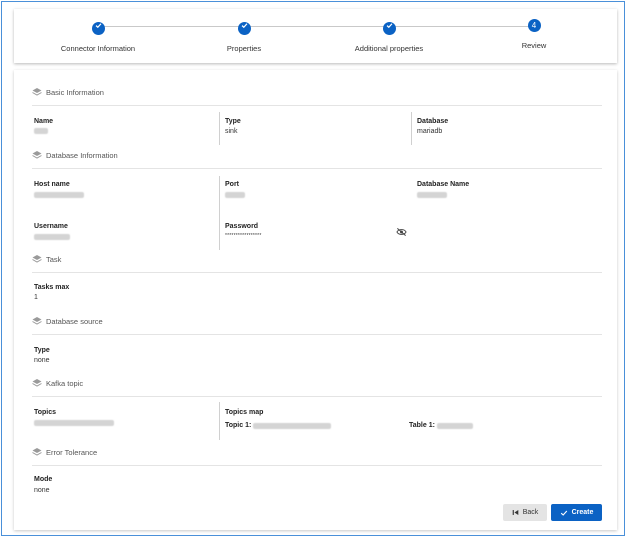  I want to click on topic-1-label: Topic 1:, so click(238, 425).